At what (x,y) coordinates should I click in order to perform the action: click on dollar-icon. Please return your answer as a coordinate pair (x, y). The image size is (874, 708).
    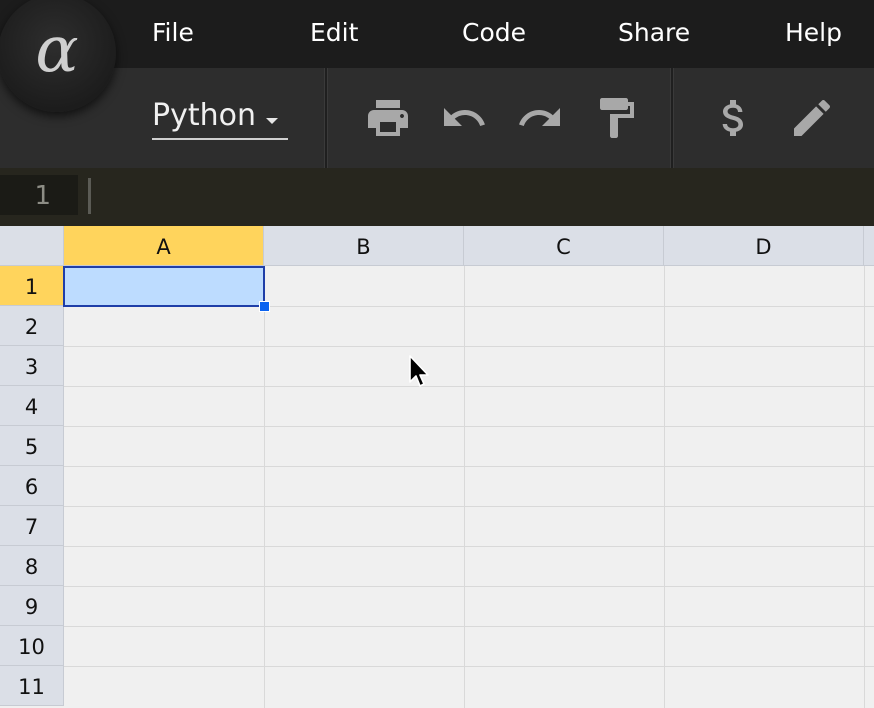
    Looking at the image, I should click on (732, 118).